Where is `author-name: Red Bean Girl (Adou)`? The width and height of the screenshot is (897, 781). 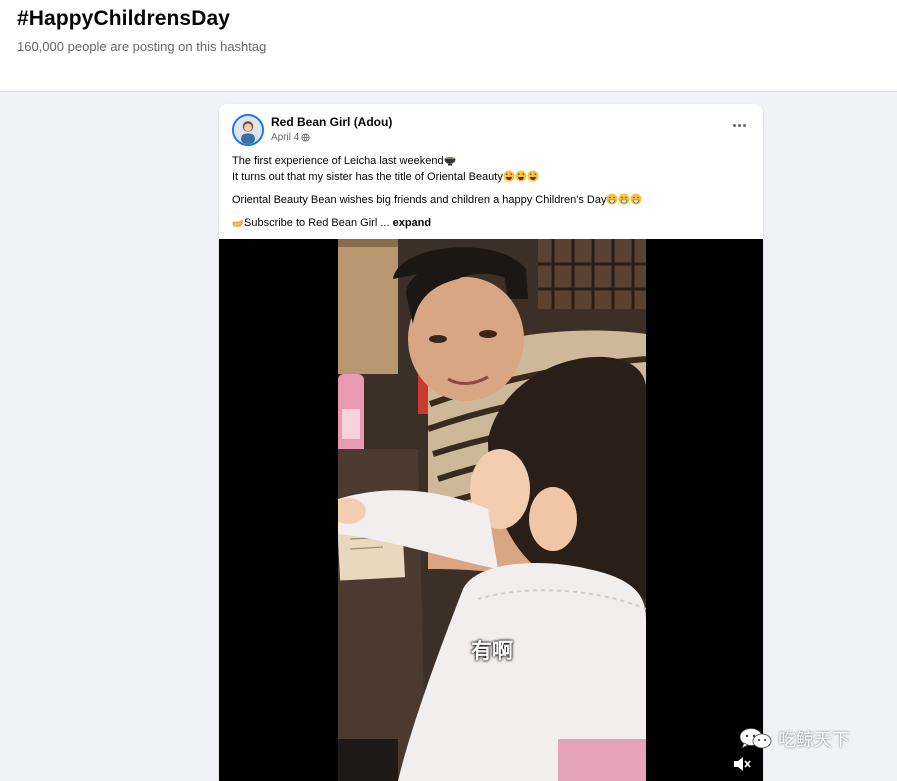 author-name: Red Bean Girl (Adou) is located at coordinates (331, 122).